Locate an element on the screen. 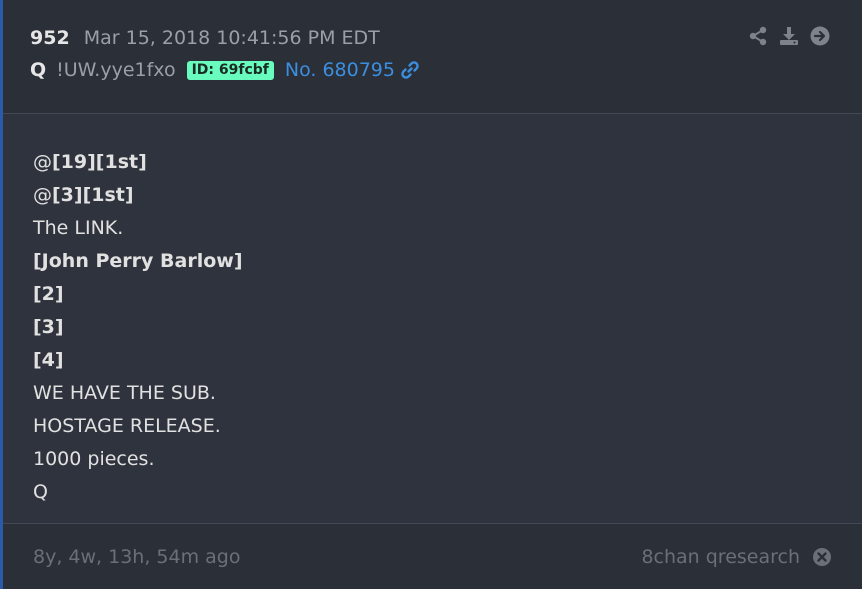 The image size is (862, 589). post-meta-row: 952 Mar 15, 2018 10:41:56 PM EDT is located at coordinates (205, 38).